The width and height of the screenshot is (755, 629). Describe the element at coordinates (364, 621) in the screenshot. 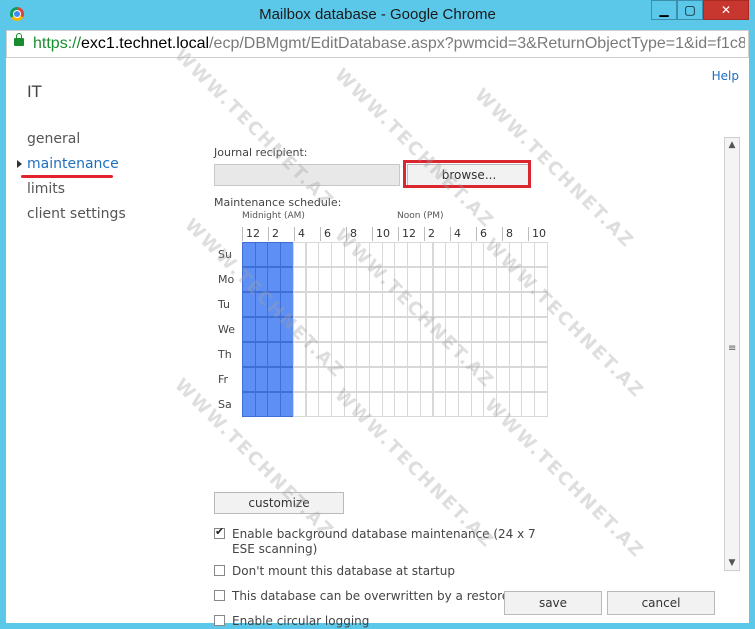

I see `checkbox-row-circular-logging: Enable circular logging` at that location.